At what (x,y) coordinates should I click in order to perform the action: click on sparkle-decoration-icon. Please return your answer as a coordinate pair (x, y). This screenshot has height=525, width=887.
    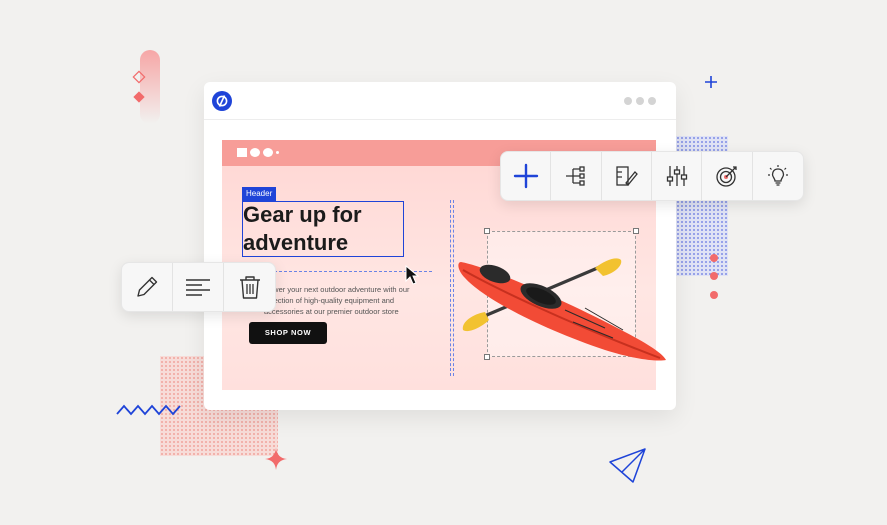
    Looking at the image, I should click on (276, 459).